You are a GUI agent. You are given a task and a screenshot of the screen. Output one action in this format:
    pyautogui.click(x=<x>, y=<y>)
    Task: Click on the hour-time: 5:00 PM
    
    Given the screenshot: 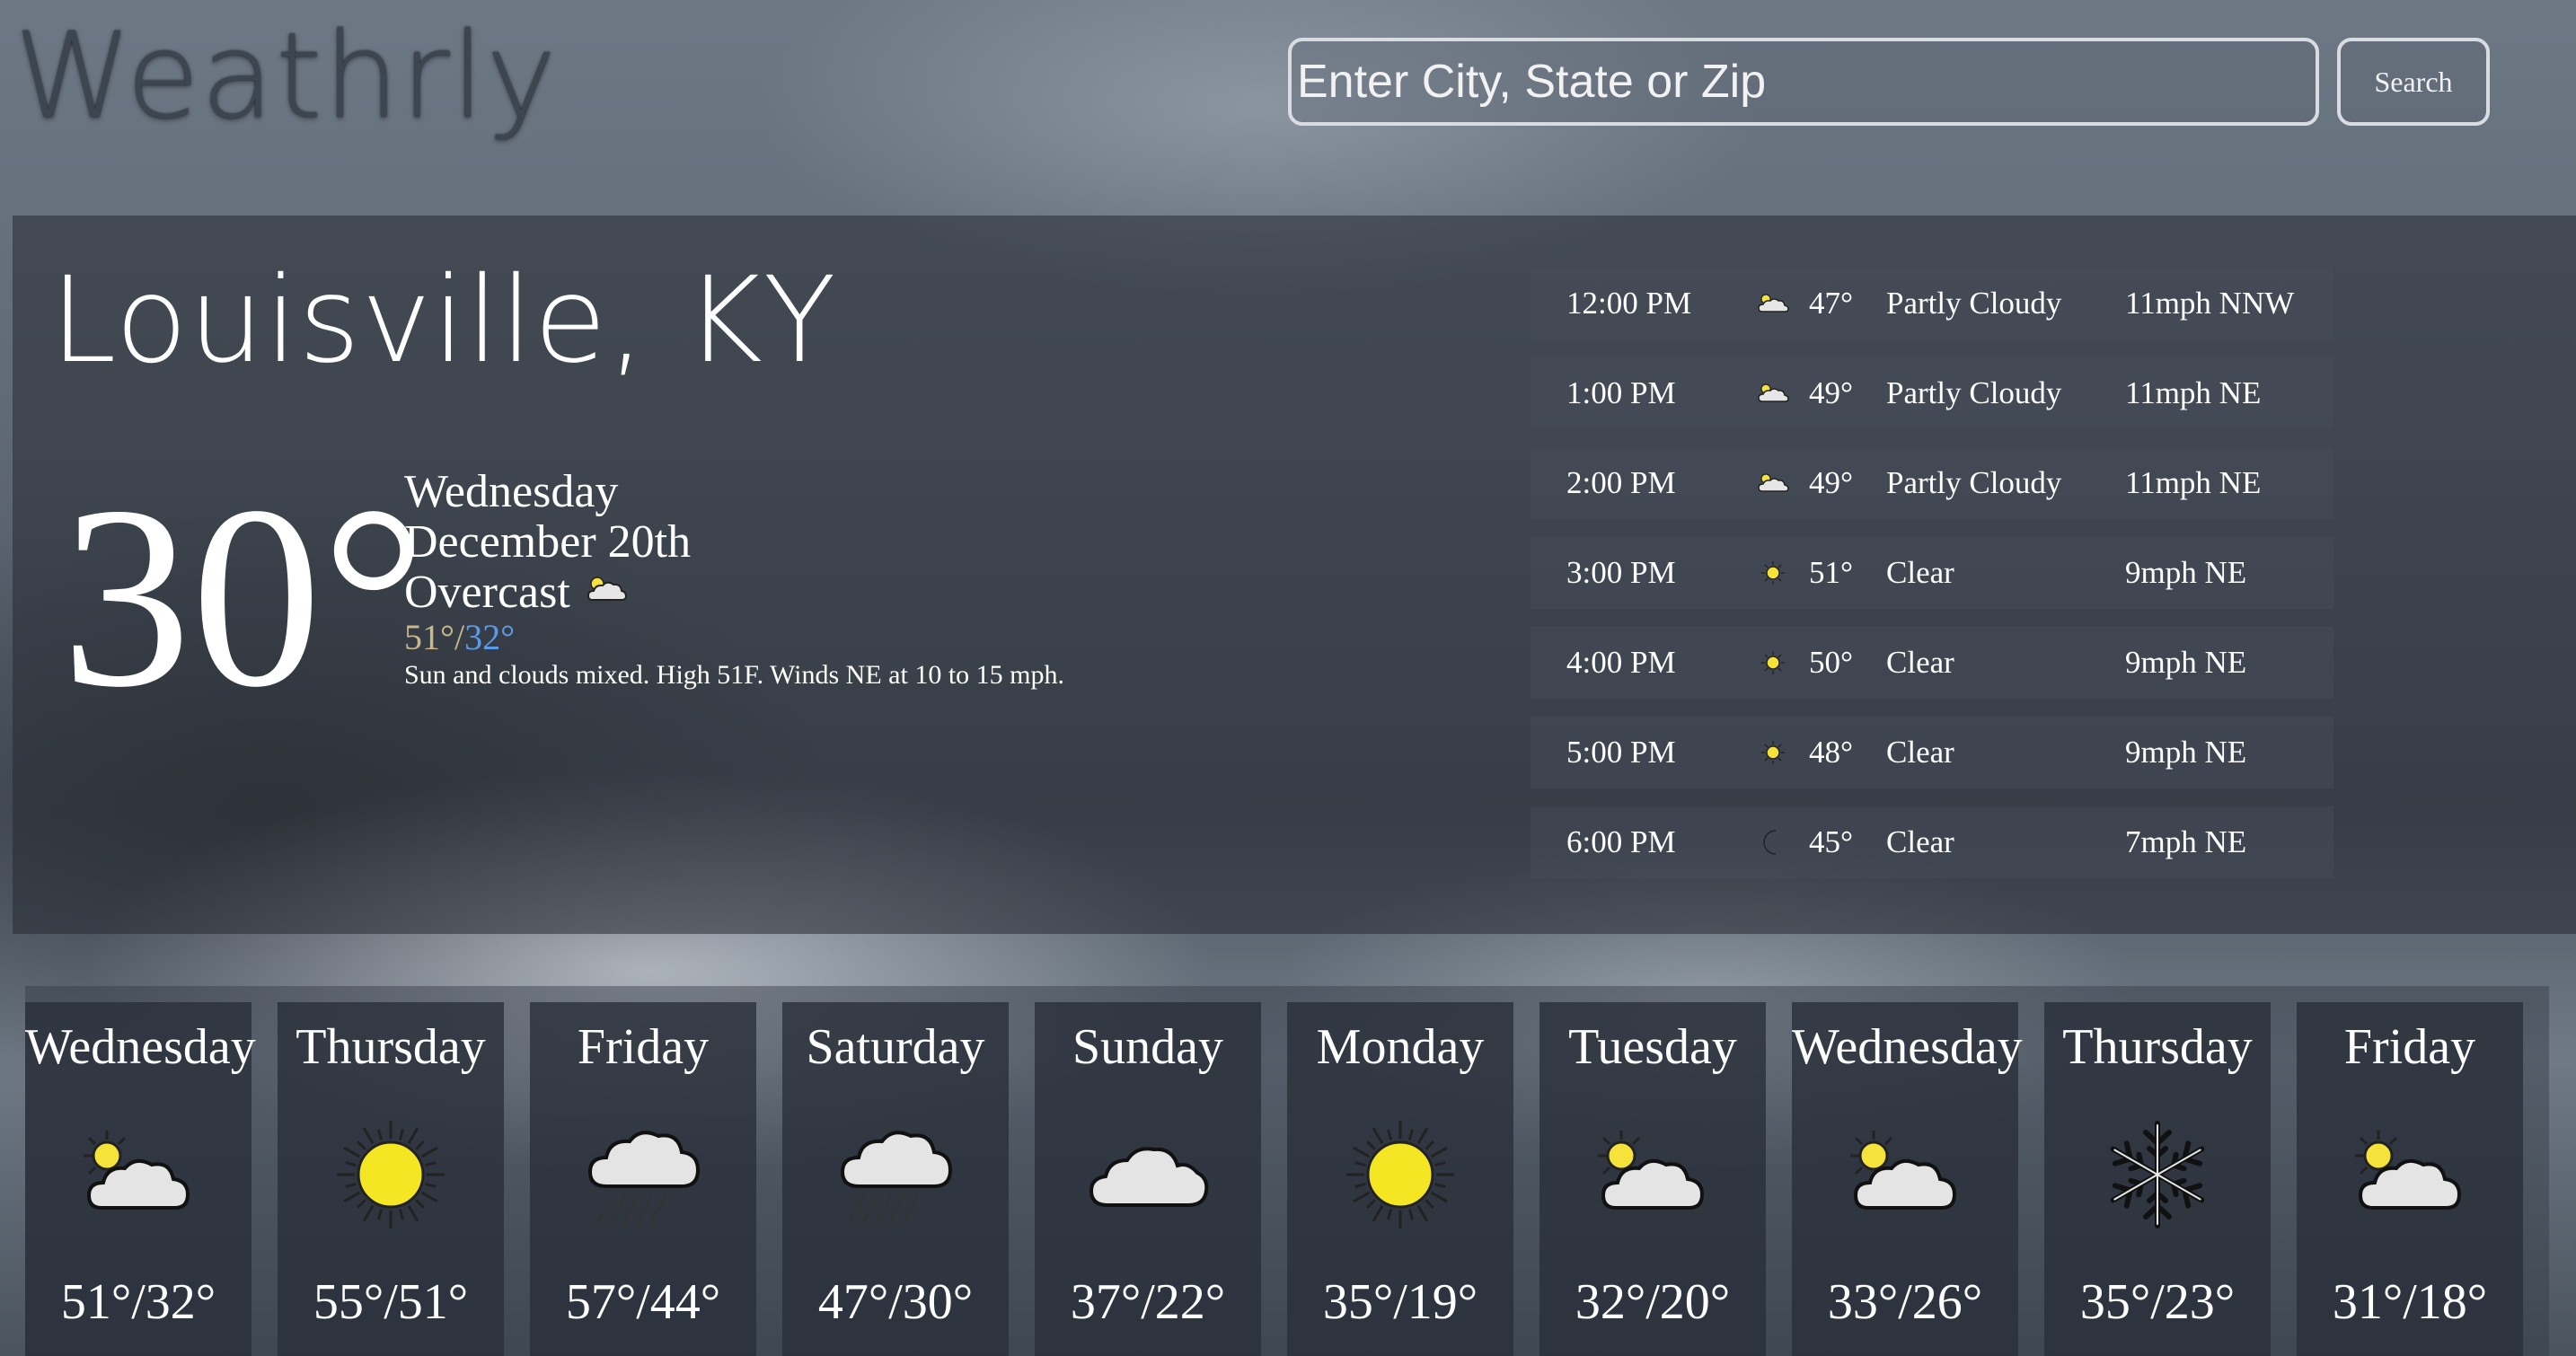 What is the action you would take?
    pyautogui.click(x=1621, y=752)
    